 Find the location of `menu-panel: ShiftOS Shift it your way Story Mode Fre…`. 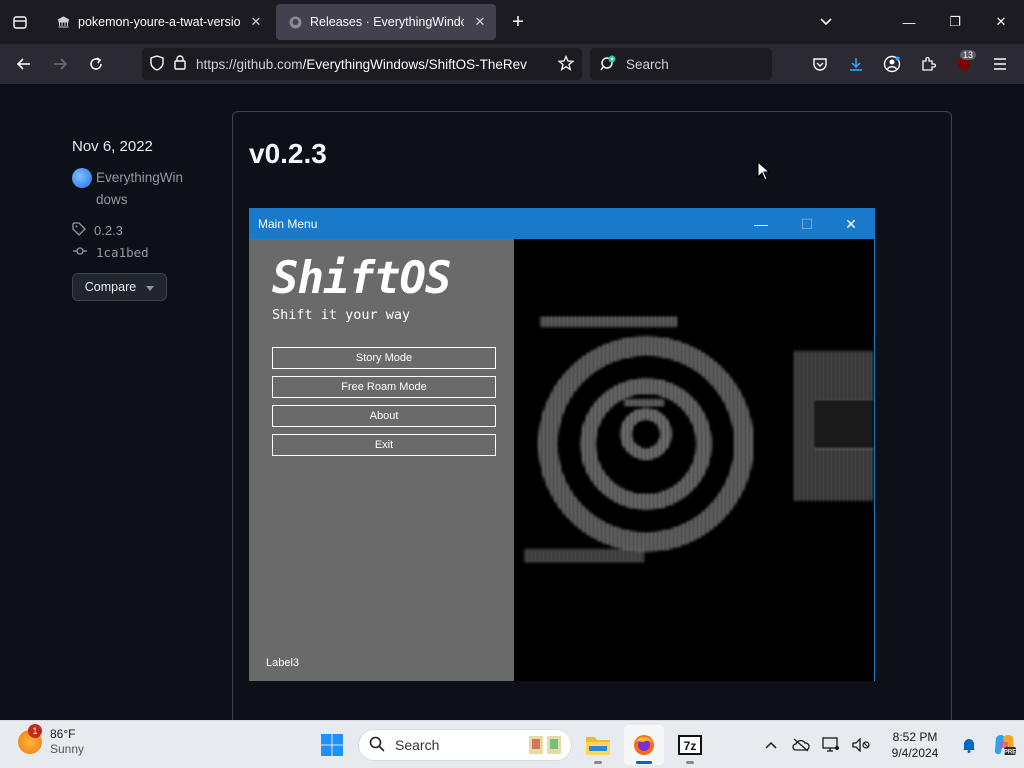

menu-panel: ShiftOS Shift it your way Story Mode Fre… is located at coordinates (382, 460).